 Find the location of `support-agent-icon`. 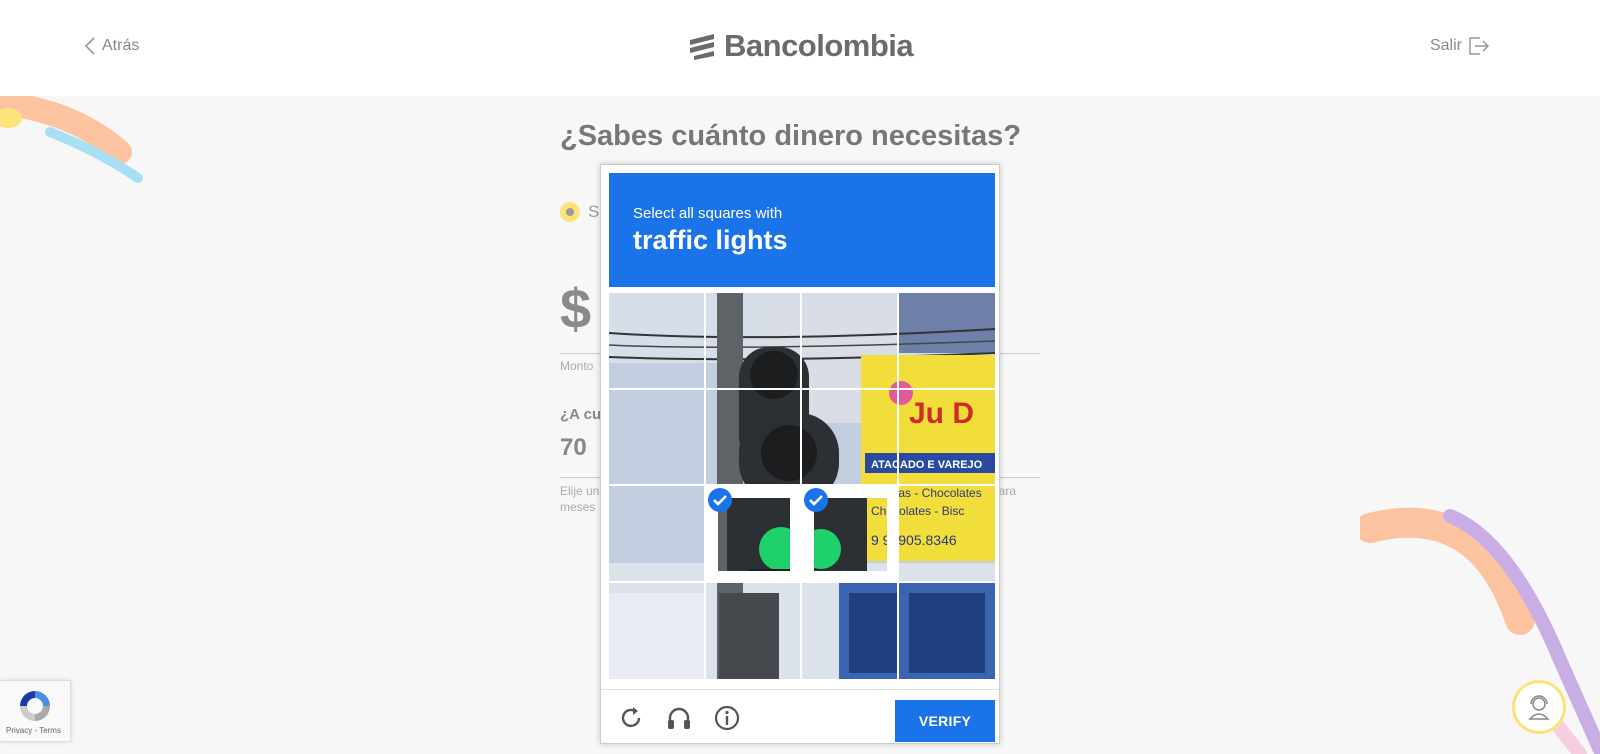

support-agent-icon is located at coordinates (1539, 707).